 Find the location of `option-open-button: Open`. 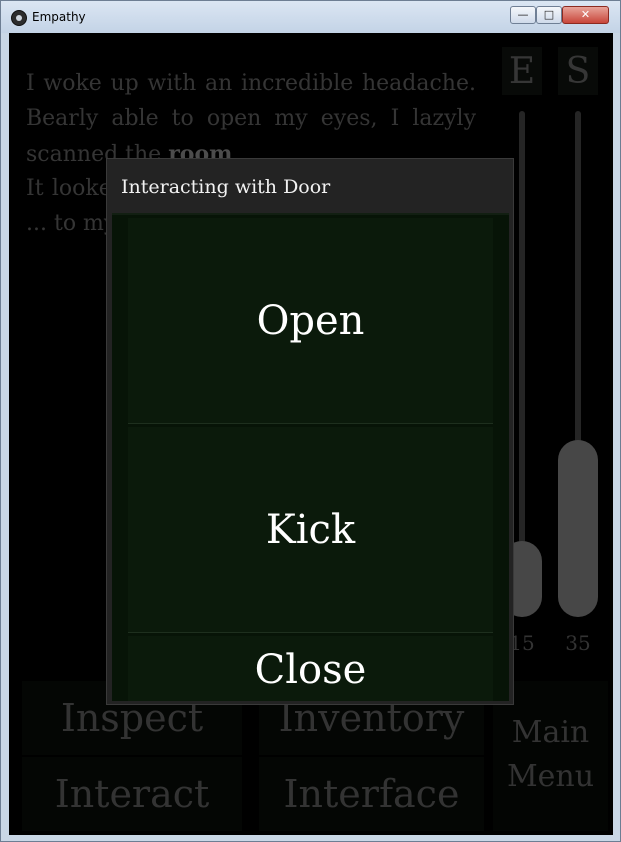

option-open-button: Open is located at coordinates (310, 321).